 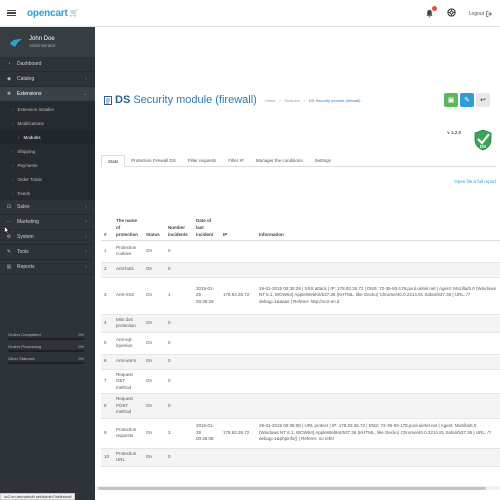 What do you see at coordinates (451, 100) in the screenshot?
I see `save-button: ▣` at bounding box center [451, 100].